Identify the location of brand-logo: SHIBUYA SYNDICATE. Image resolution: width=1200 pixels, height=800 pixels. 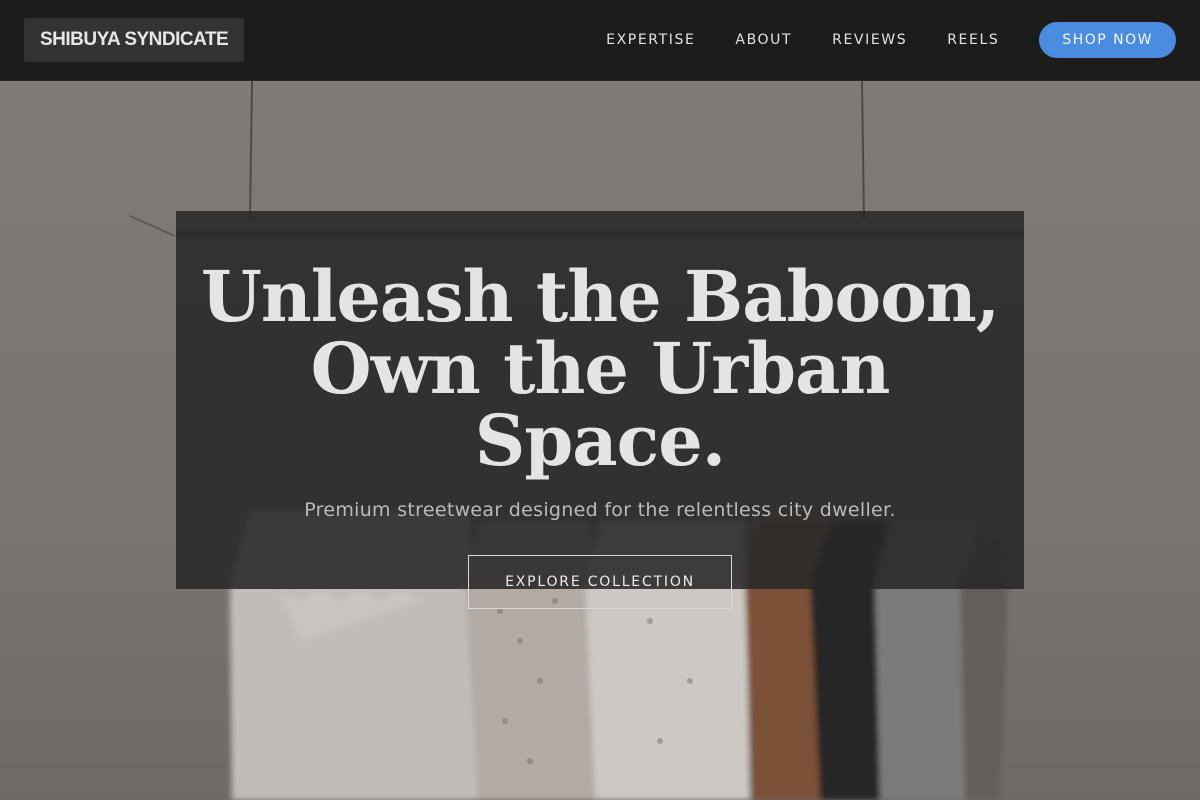
(134, 40).